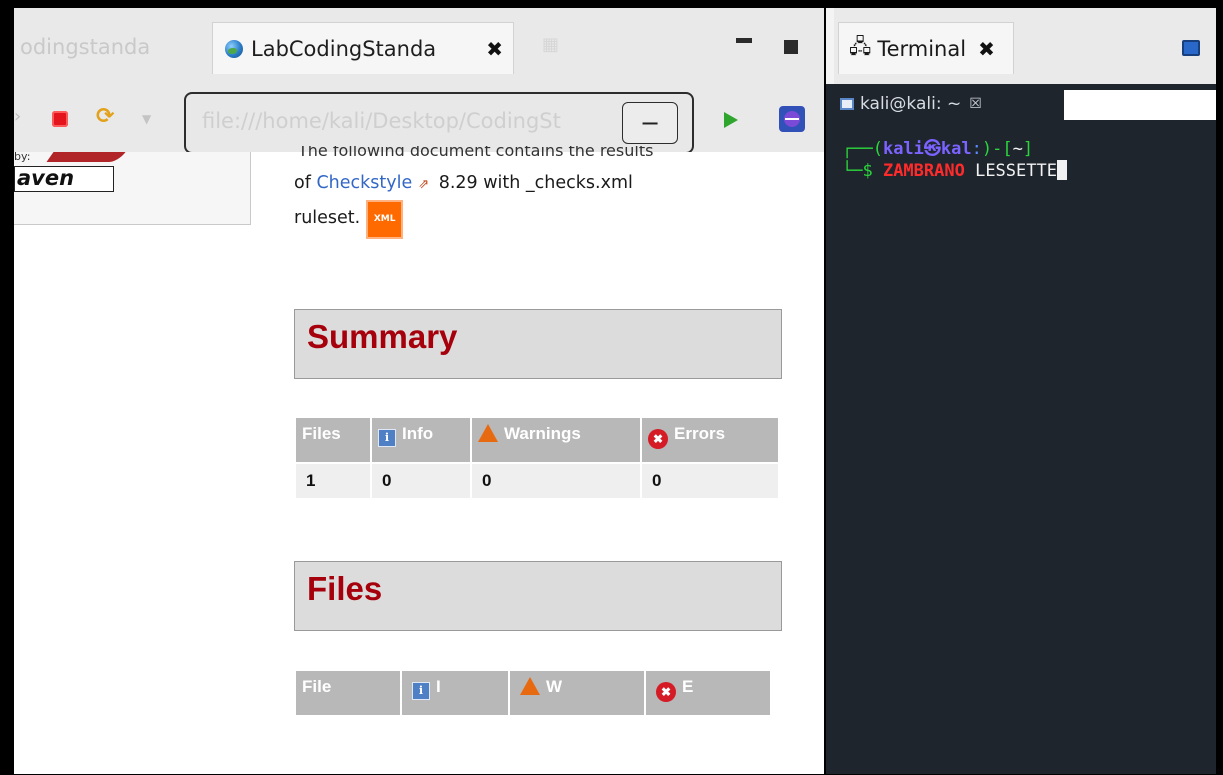 This screenshot has height=775, width=1223. Describe the element at coordinates (455, 693) in the screenshot. I see `column-header-i: iI` at that location.